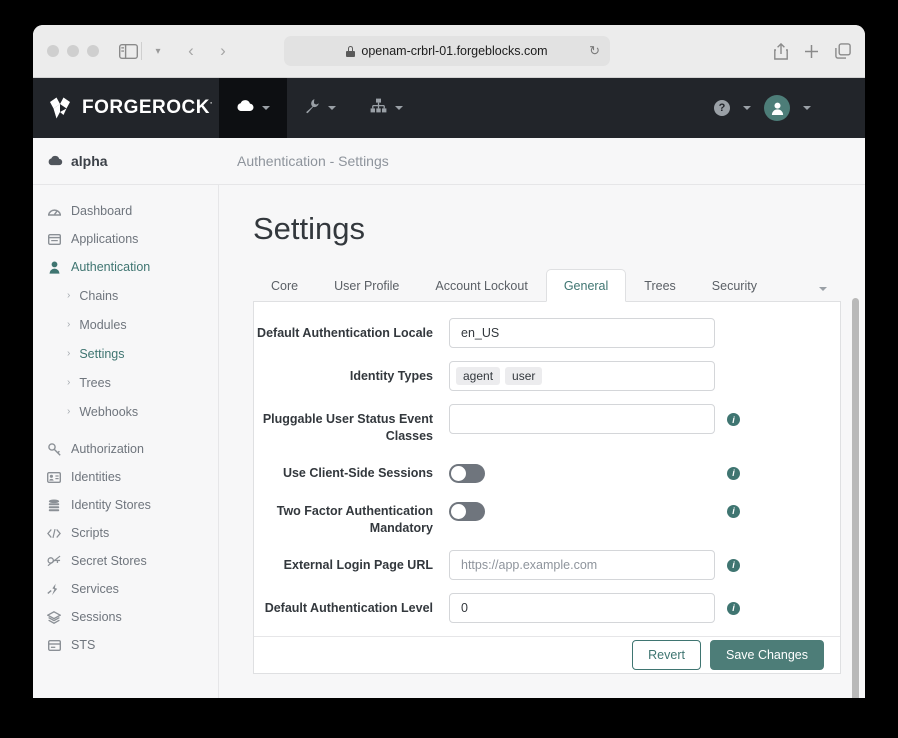 This screenshot has height=738, width=898. I want to click on maximize-window-button, so click(93, 51).